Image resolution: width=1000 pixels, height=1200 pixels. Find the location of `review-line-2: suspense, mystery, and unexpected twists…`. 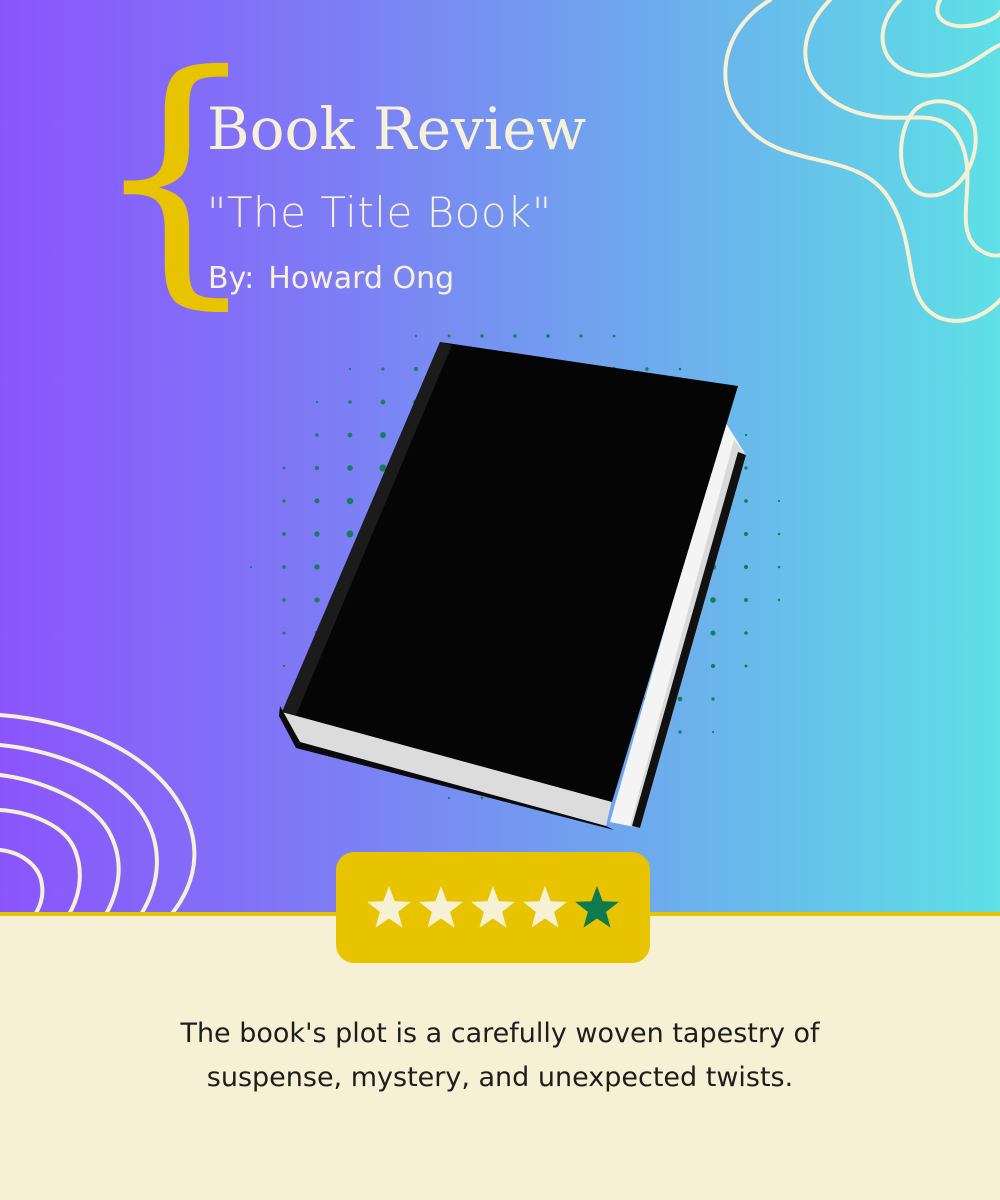

review-line-2: suspense, mystery, and unexpected twists… is located at coordinates (500, 1077).